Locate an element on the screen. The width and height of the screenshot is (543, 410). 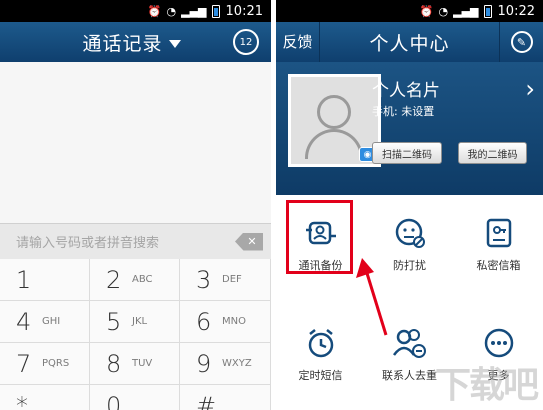
call-log-title: 通话记录 is located at coordinates (116, 42).